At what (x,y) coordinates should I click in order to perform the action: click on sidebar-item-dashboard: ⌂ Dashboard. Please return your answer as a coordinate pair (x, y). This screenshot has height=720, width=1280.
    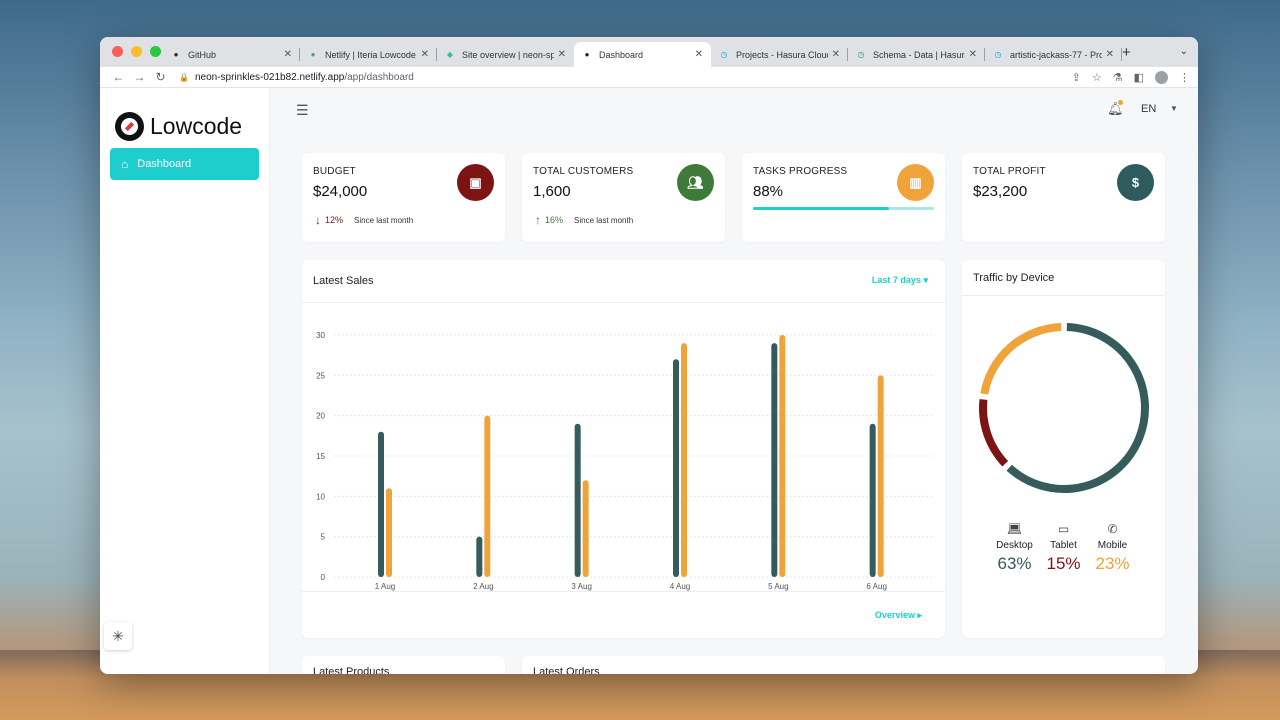
    Looking at the image, I should click on (184, 164).